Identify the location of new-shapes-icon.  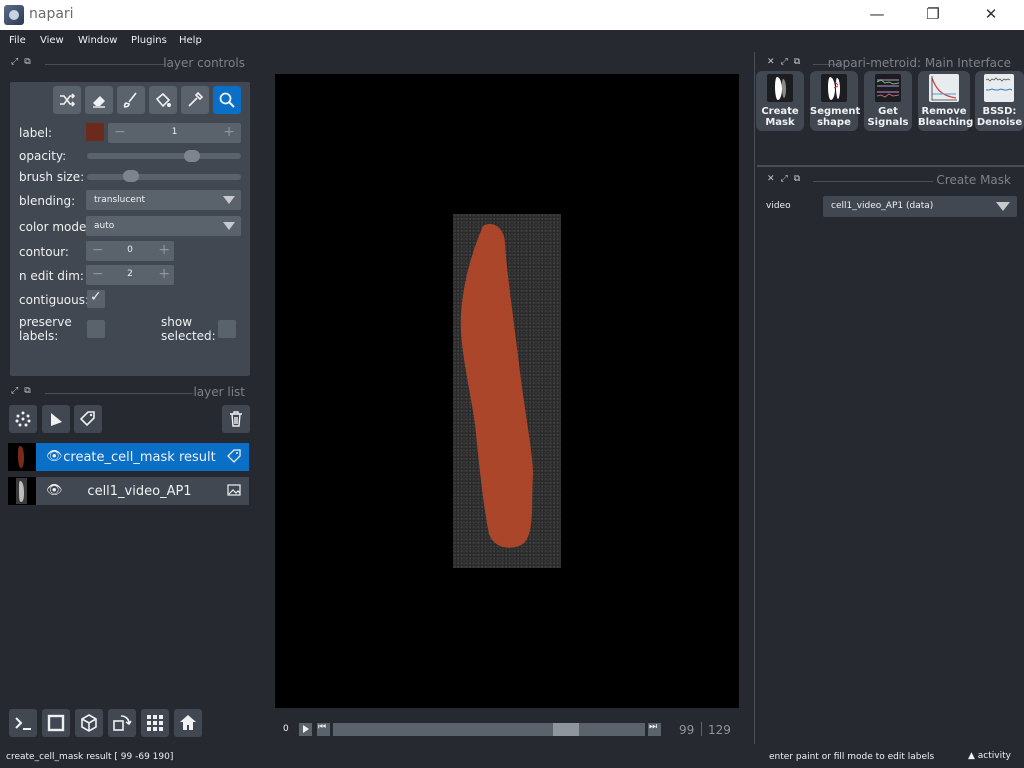
(56, 419).